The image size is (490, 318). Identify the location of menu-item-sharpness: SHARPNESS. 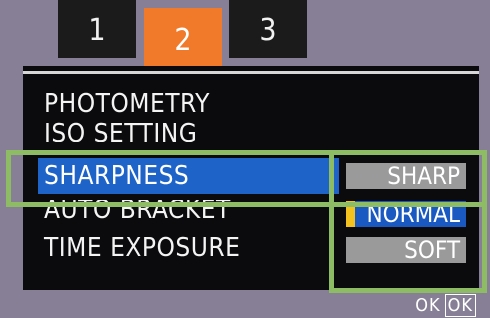
(188, 176).